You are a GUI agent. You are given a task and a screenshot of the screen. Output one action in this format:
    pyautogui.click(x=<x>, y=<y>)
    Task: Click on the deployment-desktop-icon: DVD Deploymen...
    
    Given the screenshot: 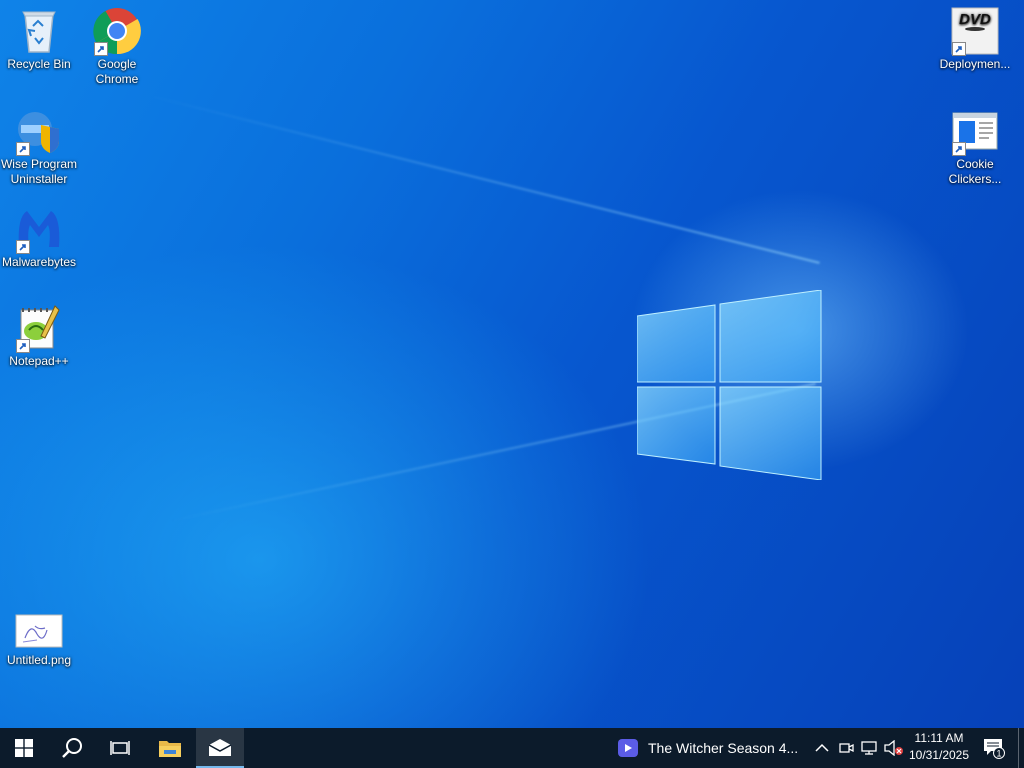 What is the action you would take?
    pyautogui.click(x=975, y=39)
    